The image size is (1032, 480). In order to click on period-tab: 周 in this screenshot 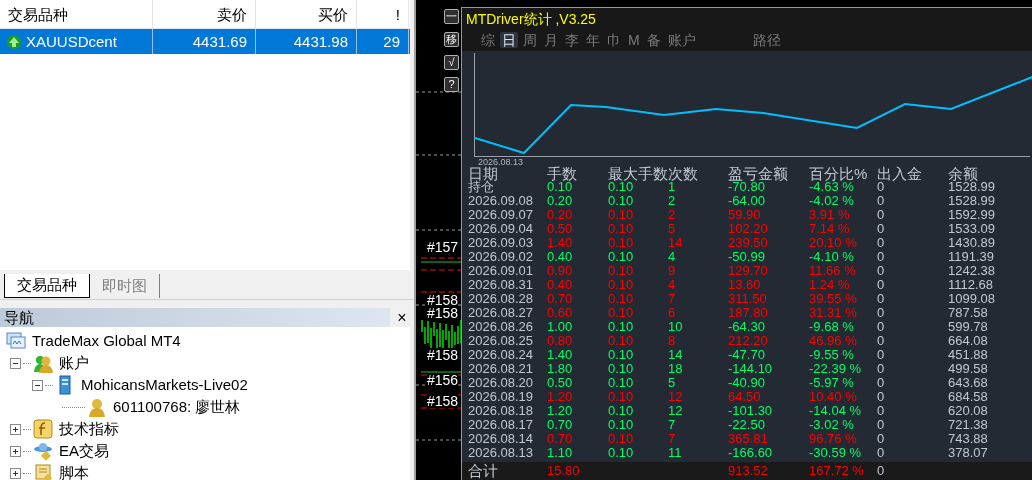, I will do `click(530, 40)`.